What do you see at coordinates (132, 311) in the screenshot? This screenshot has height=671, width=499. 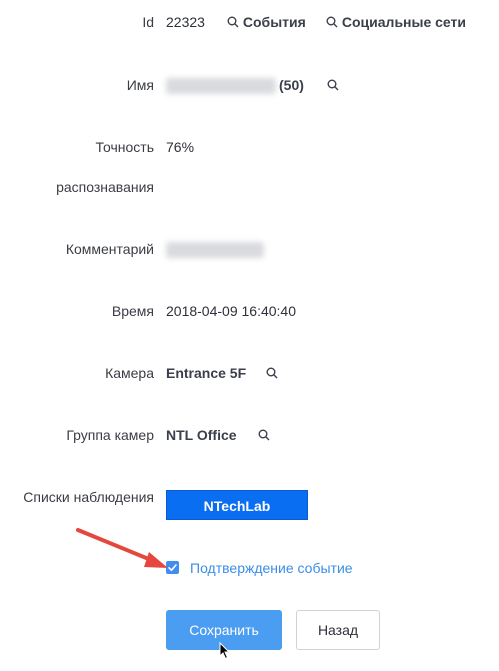 I see `time-label: Время` at bounding box center [132, 311].